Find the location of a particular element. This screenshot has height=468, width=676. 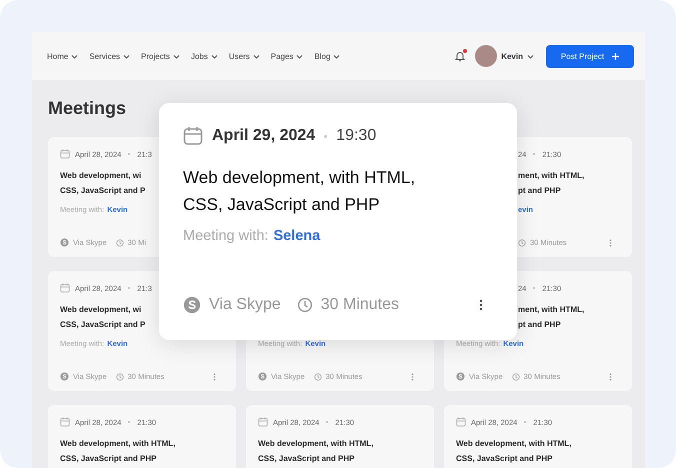

page-title: Meetings is located at coordinates (88, 108).